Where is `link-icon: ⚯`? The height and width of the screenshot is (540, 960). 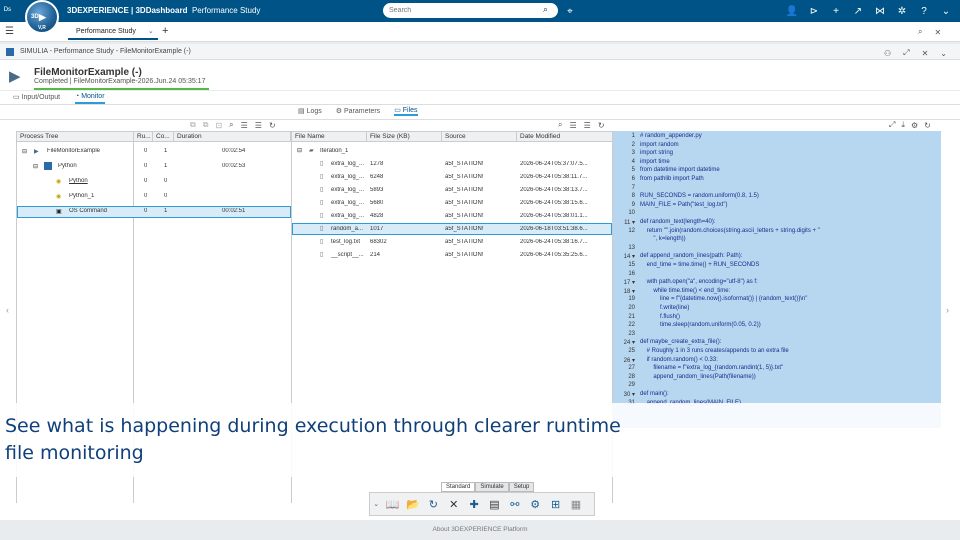 link-icon: ⚯ is located at coordinates (515, 504).